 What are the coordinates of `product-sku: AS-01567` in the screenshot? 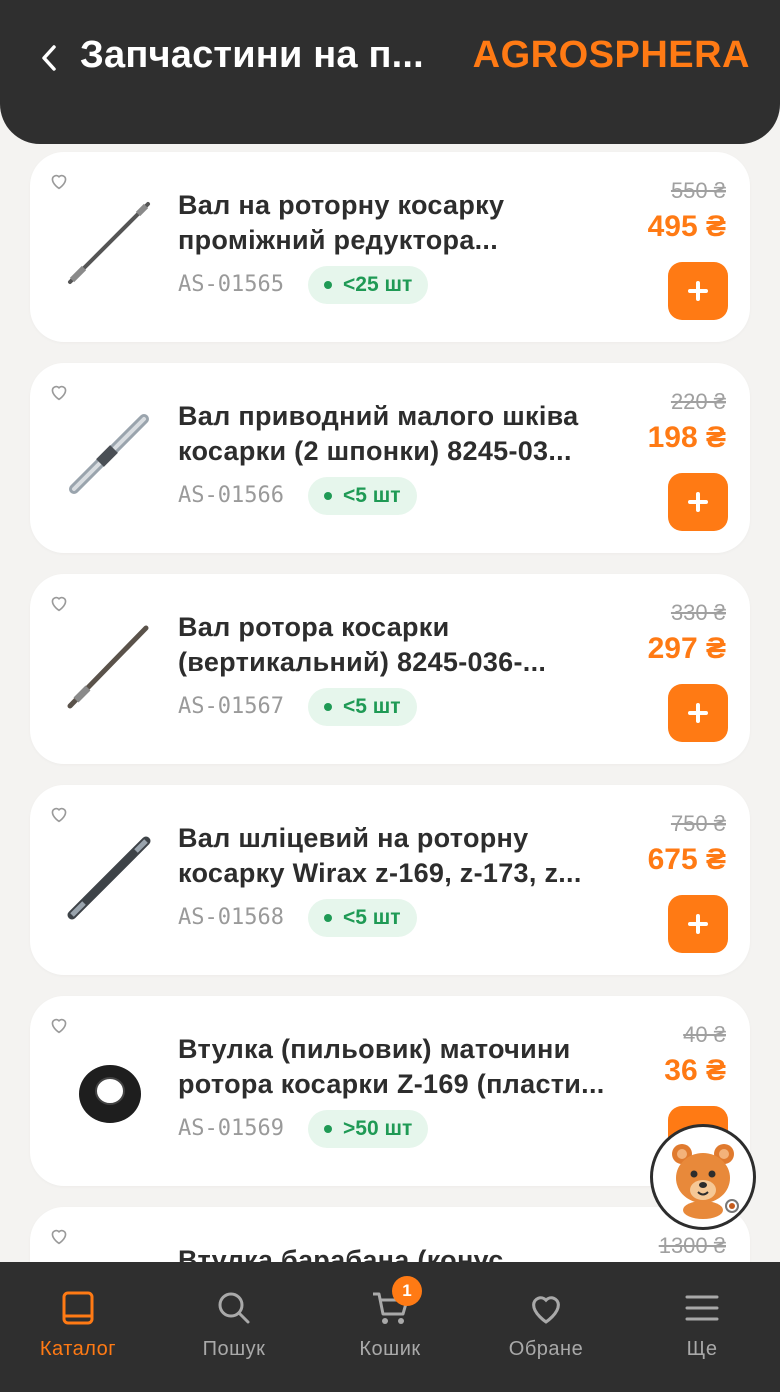 It's located at (231, 706).